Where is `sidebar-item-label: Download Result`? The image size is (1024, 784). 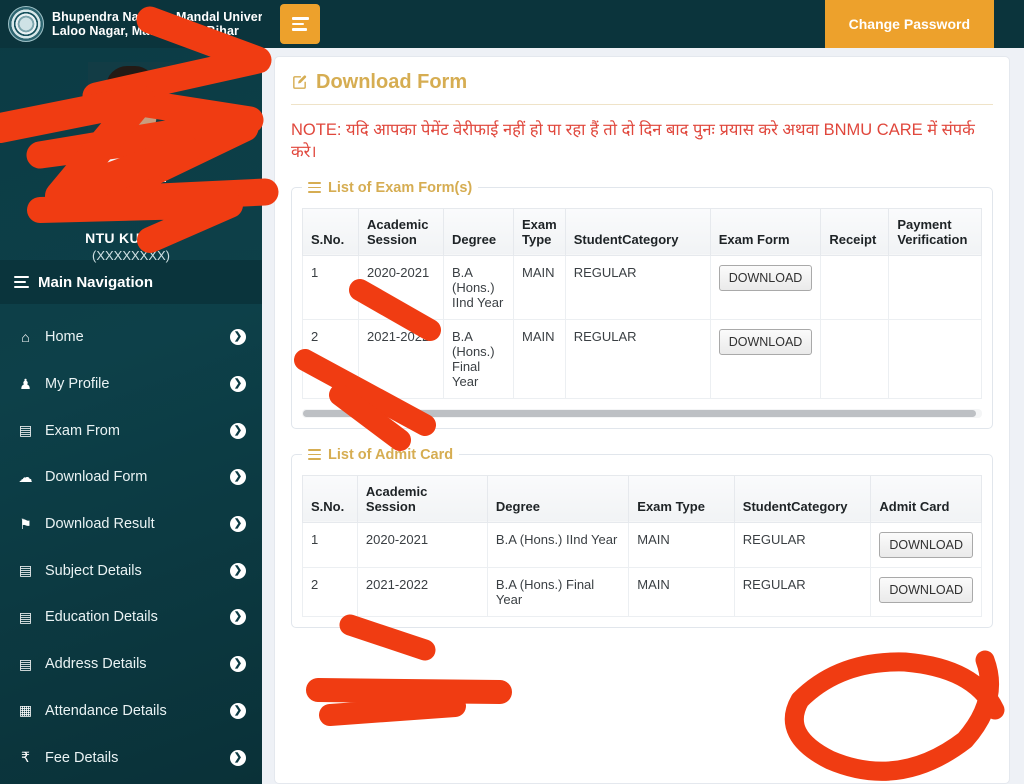 sidebar-item-label: Download Result is located at coordinates (100, 524).